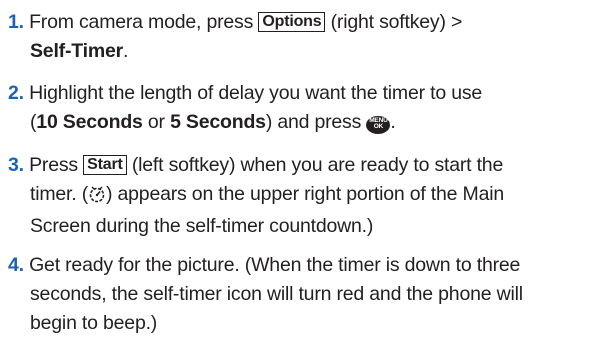 The image size is (613, 342). Describe the element at coordinates (16, 165) in the screenshot. I see `step-number: 3.` at that location.